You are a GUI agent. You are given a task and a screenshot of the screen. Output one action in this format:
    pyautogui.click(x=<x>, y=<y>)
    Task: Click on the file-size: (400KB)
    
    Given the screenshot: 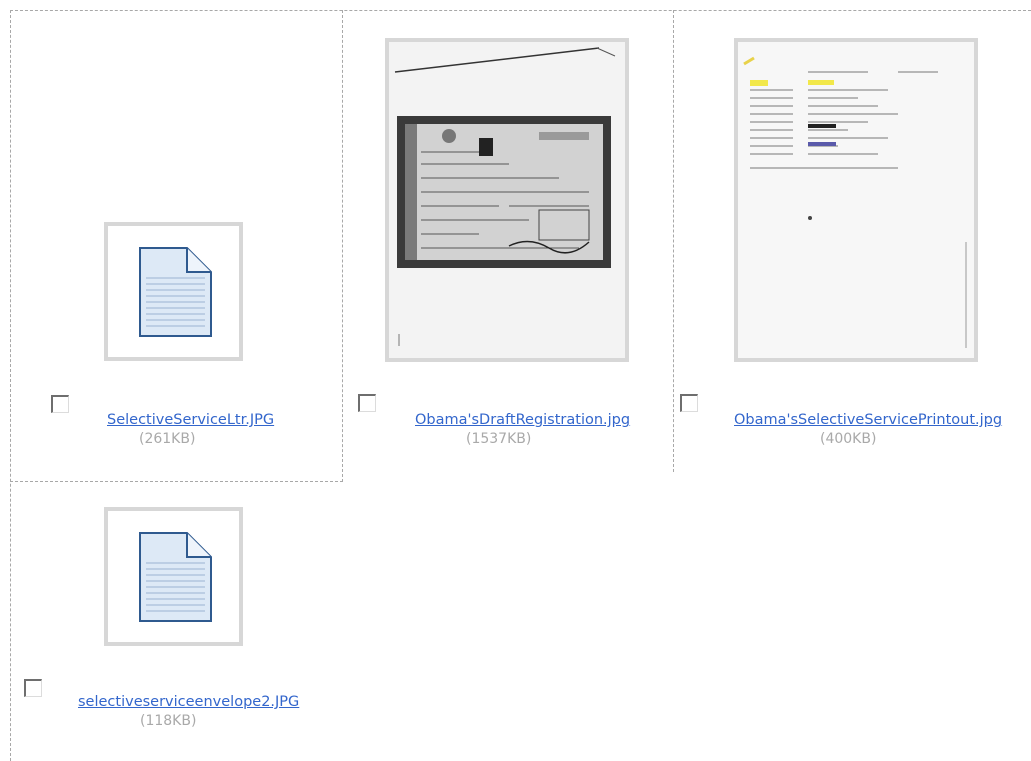 What is the action you would take?
    pyautogui.click(x=848, y=439)
    